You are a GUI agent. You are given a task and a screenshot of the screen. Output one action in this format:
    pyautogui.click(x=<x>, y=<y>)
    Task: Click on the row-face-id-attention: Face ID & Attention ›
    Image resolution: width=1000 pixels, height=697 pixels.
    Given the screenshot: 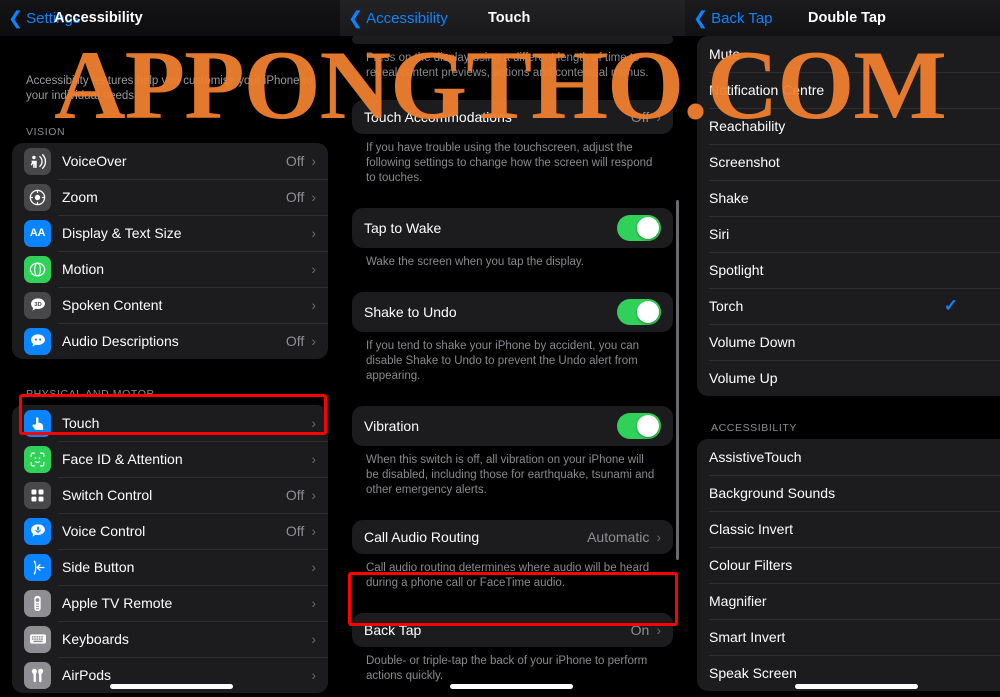 What is the action you would take?
    pyautogui.click(x=170, y=459)
    